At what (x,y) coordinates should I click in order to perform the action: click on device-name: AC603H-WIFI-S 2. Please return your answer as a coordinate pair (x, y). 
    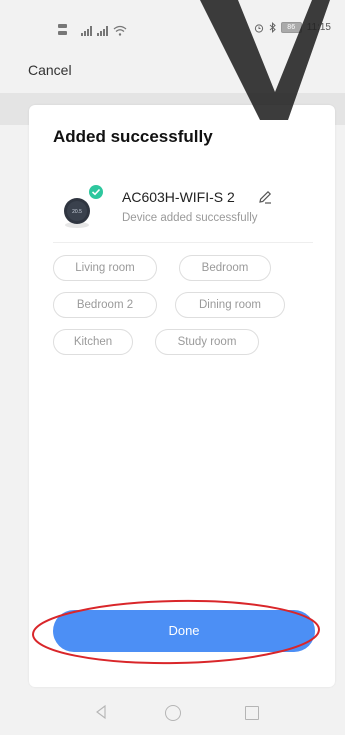
    Looking at the image, I should click on (178, 197).